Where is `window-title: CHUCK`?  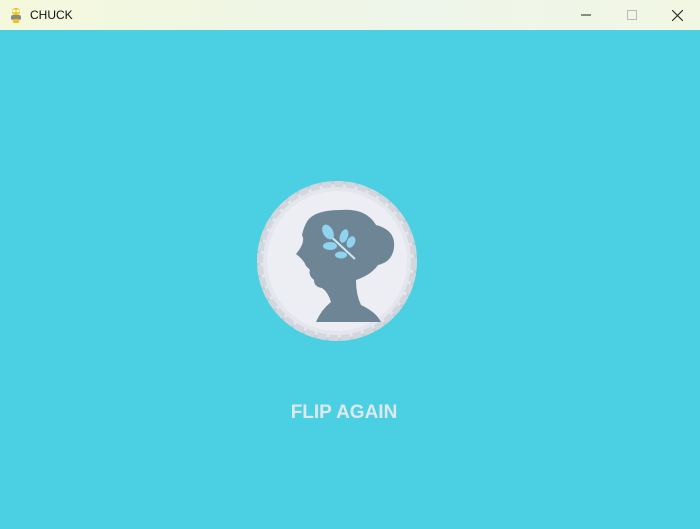 window-title: CHUCK is located at coordinates (51, 15).